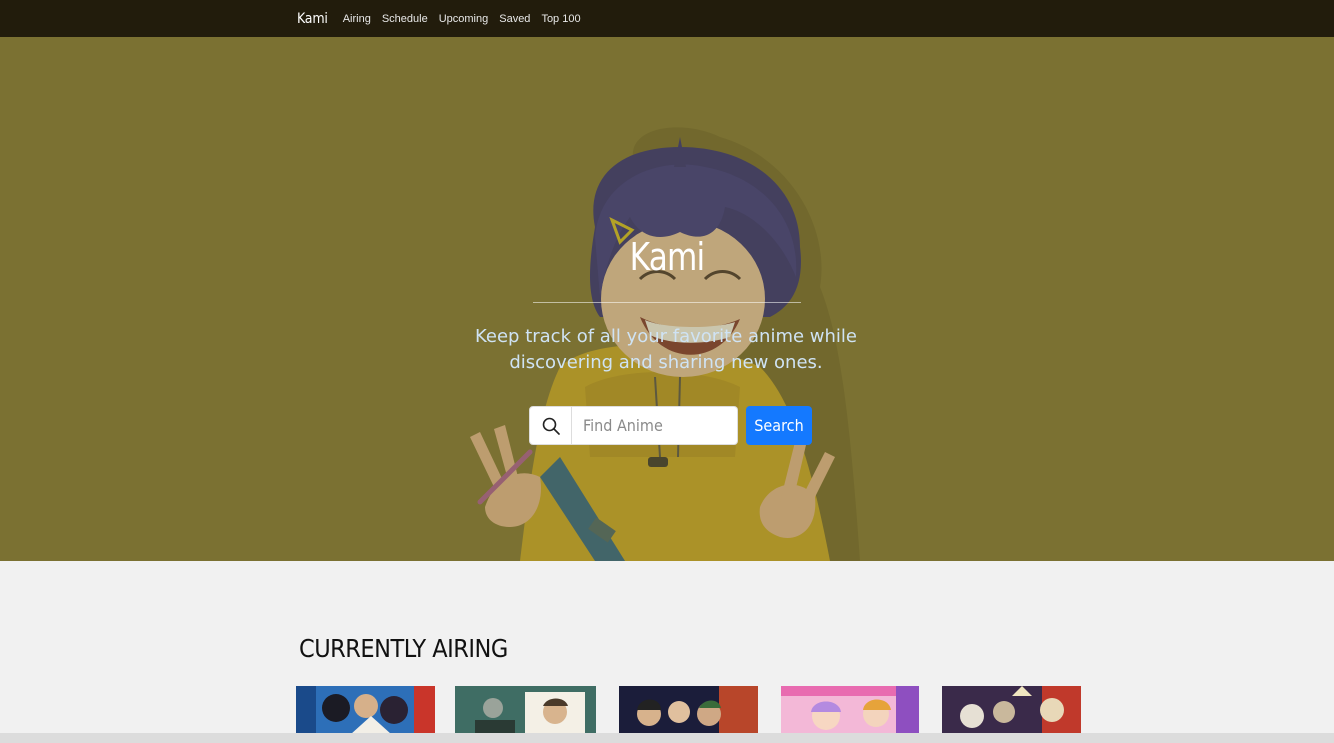 The image size is (1334, 743). What do you see at coordinates (667, 302) in the screenshot?
I see `hero-divider` at bounding box center [667, 302].